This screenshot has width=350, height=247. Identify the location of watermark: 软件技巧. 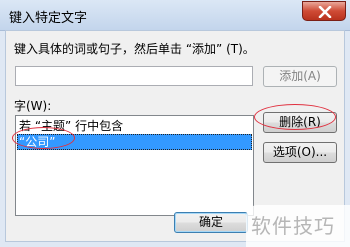
(298, 226).